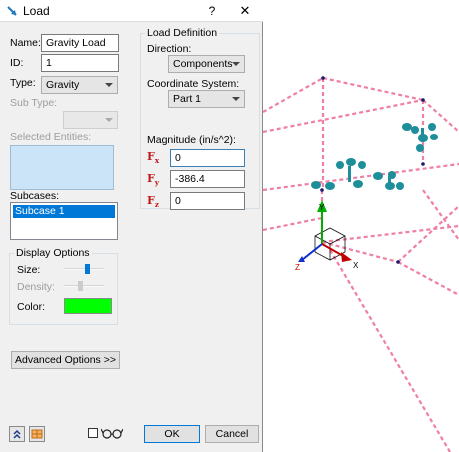 This screenshot has height=452, width=459. Describe the element at coordinates (153, 202) in the screenshot. I see `fz-label: Fz` at that location.